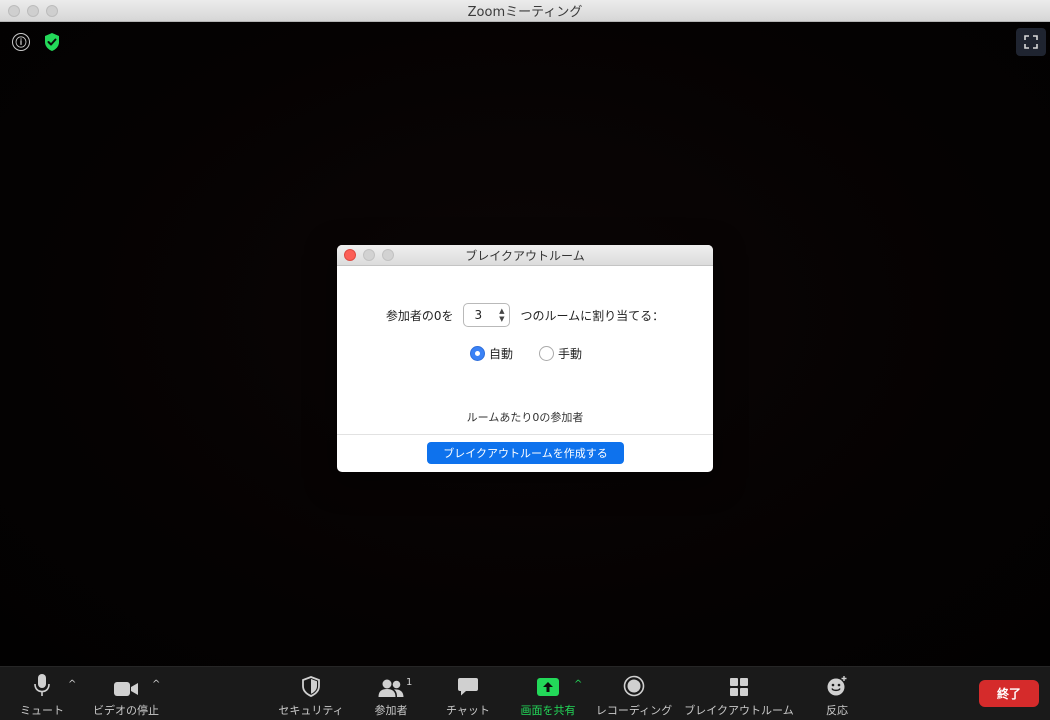 Image resolution: width=1050 pixels, height=720 pixels. Describe the element at coordinates (42, 710) in the screenshot. I see `mute-label: ミュート` at that location.